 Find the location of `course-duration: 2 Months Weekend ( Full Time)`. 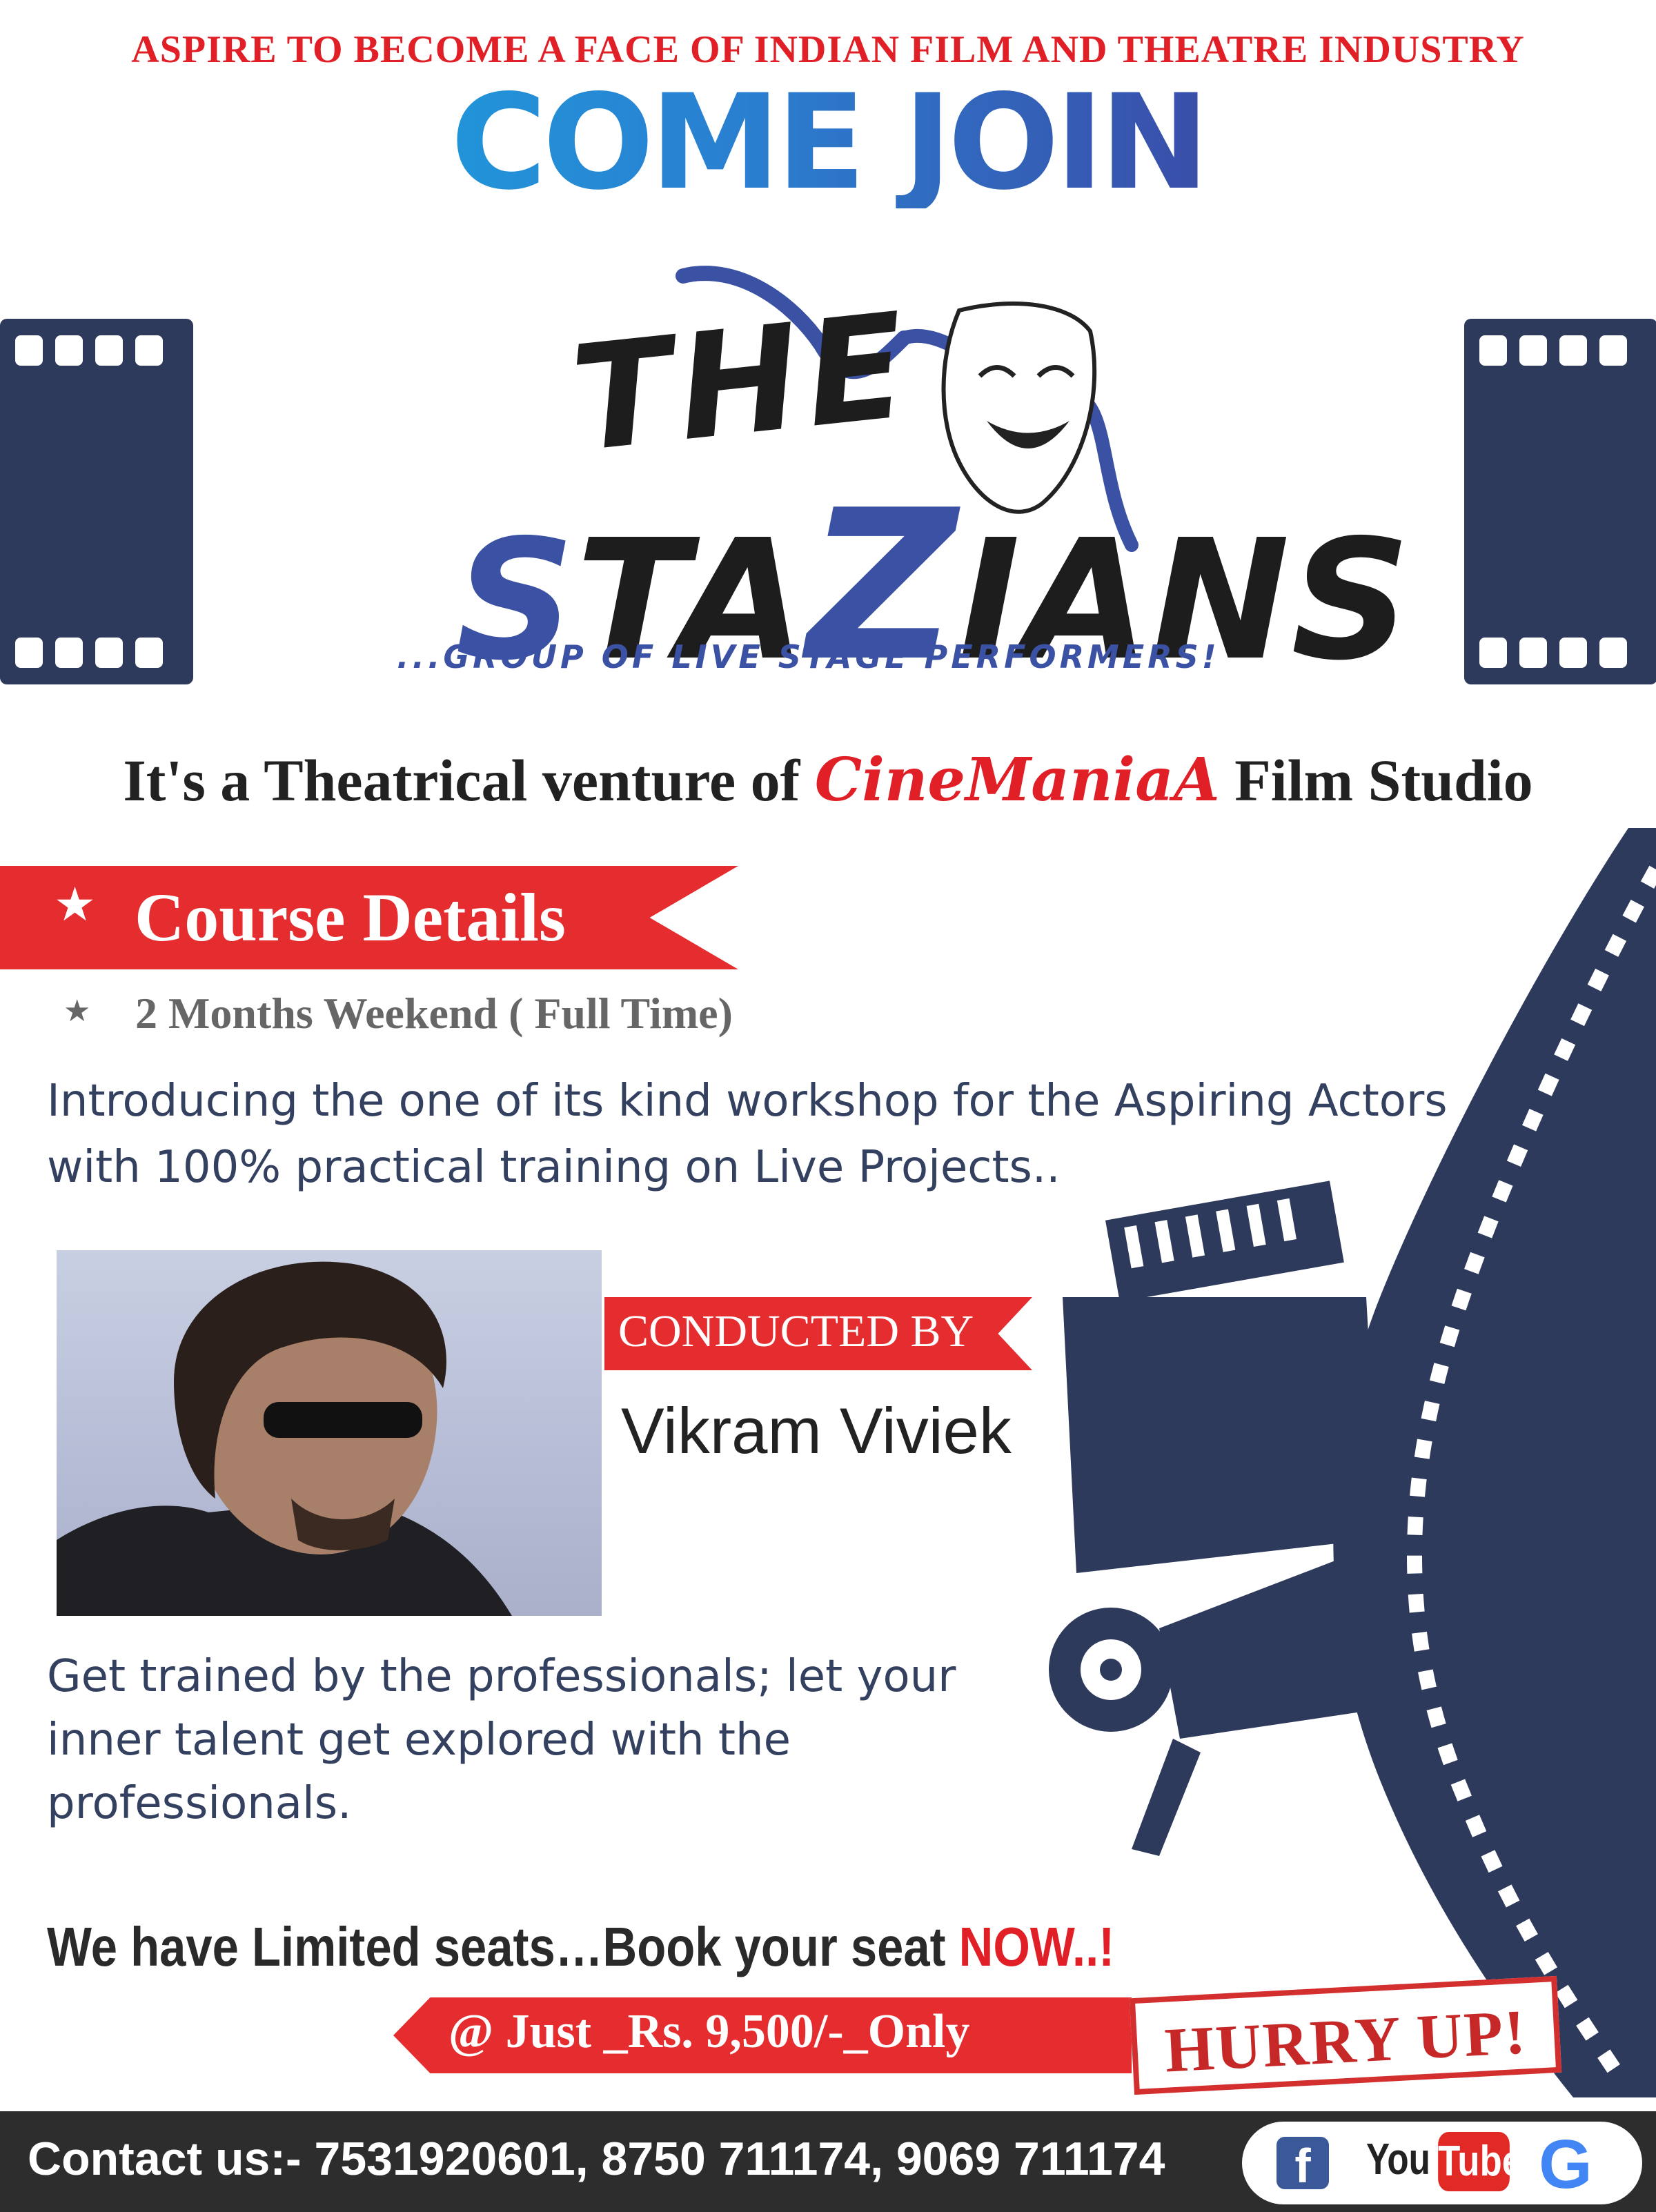

course-duration: 2 Months Weekend ( Full Time) is located at coordinates (434, 1013).